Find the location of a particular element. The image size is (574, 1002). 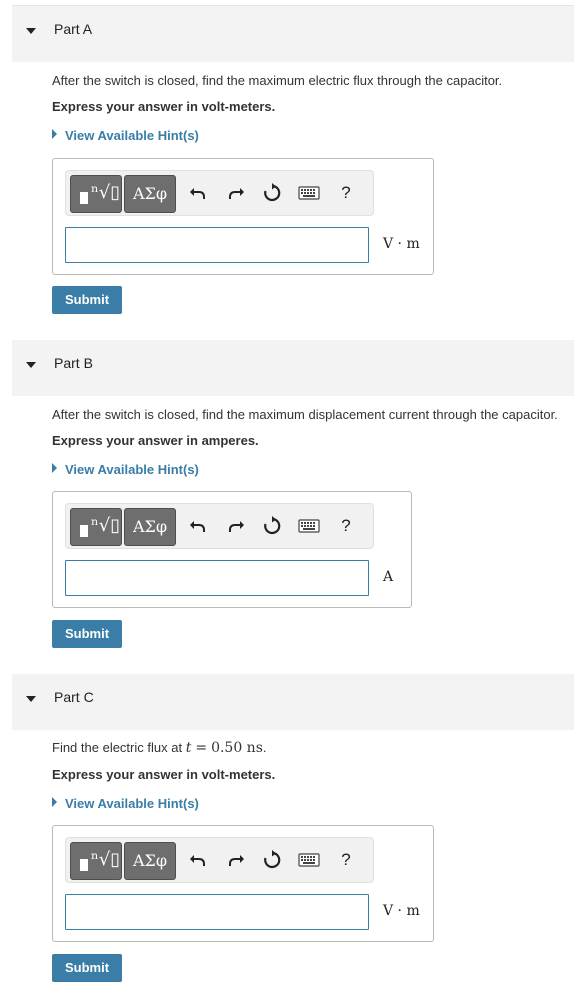

part-a-header: Part A is located at coordinates (293, 34).